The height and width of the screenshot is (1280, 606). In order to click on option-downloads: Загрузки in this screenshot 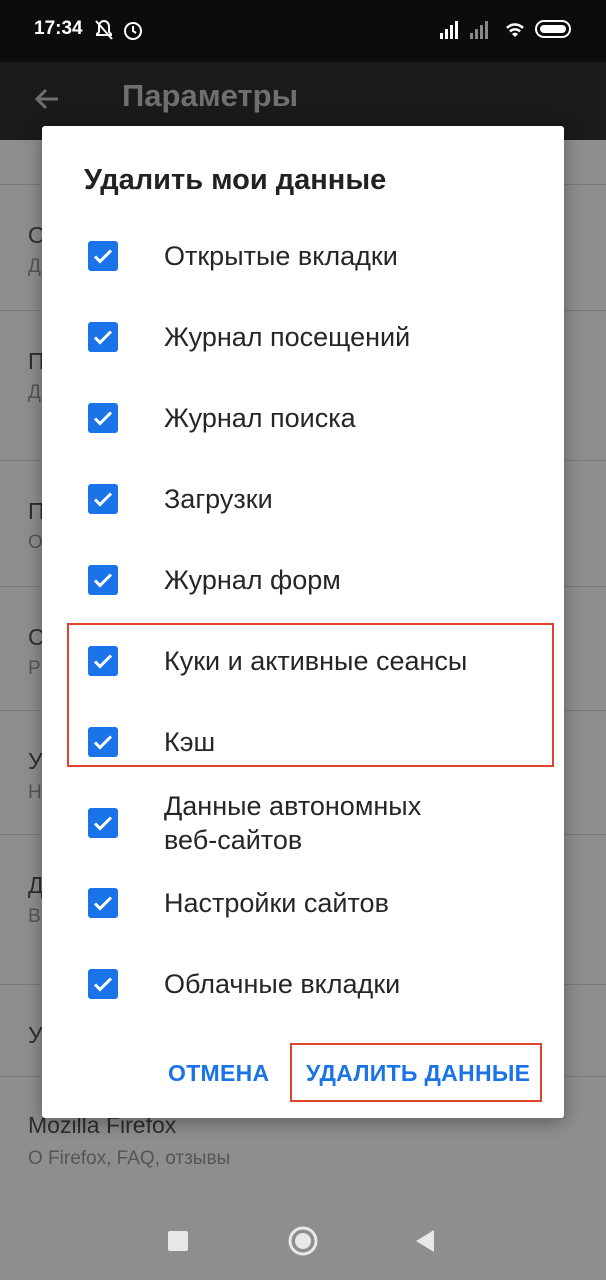, I will do `click(303, 500)`.